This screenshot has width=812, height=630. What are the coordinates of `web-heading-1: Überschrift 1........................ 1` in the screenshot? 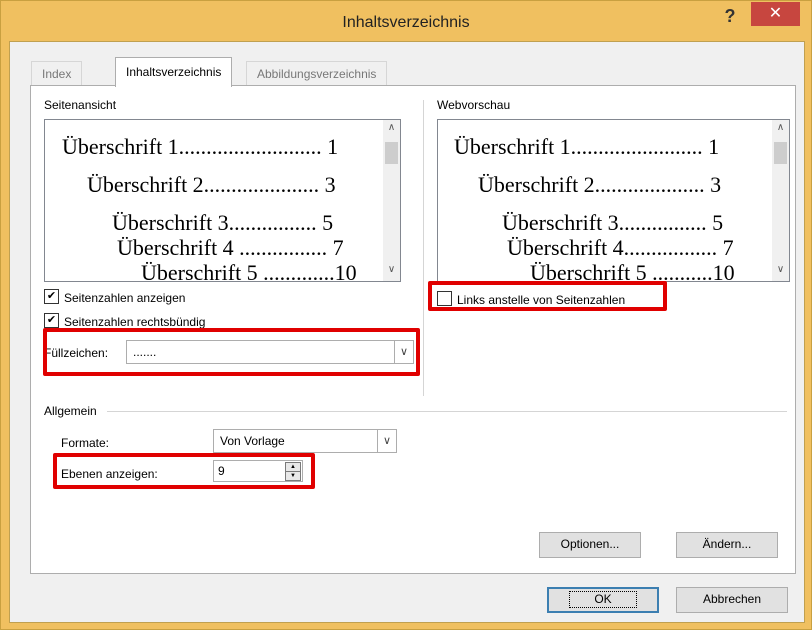 It's located at (587, 146).